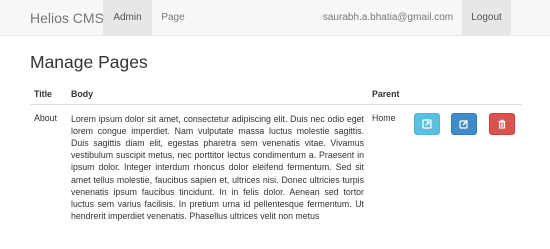  Describe the element at coordinates (89, 62) in the screenshot. I see `page-title: Manage Pages` at that location.